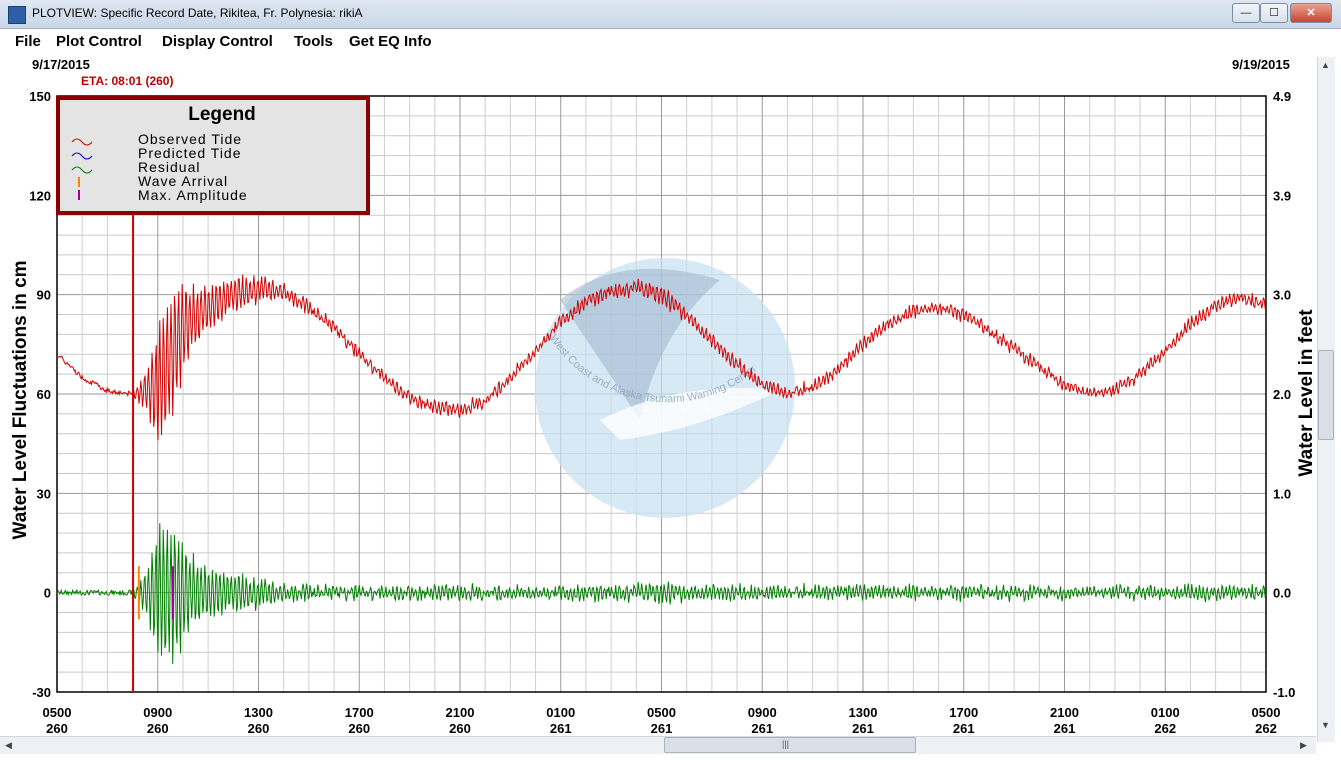  I want to click on scroll-grip-icon: |||, so click(786, 744).